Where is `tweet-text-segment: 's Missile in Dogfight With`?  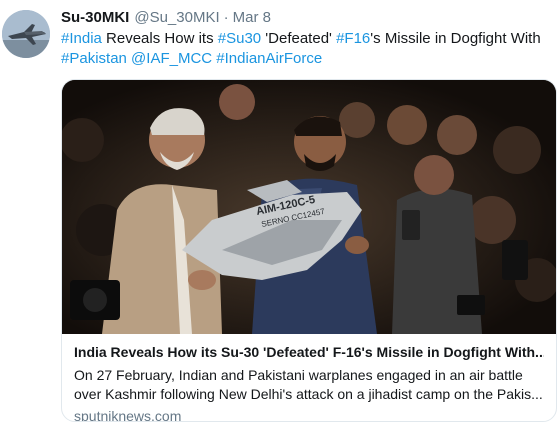 tweet-text-segment: 's Missile in Dogfight With is located at coordinates (455, 38).